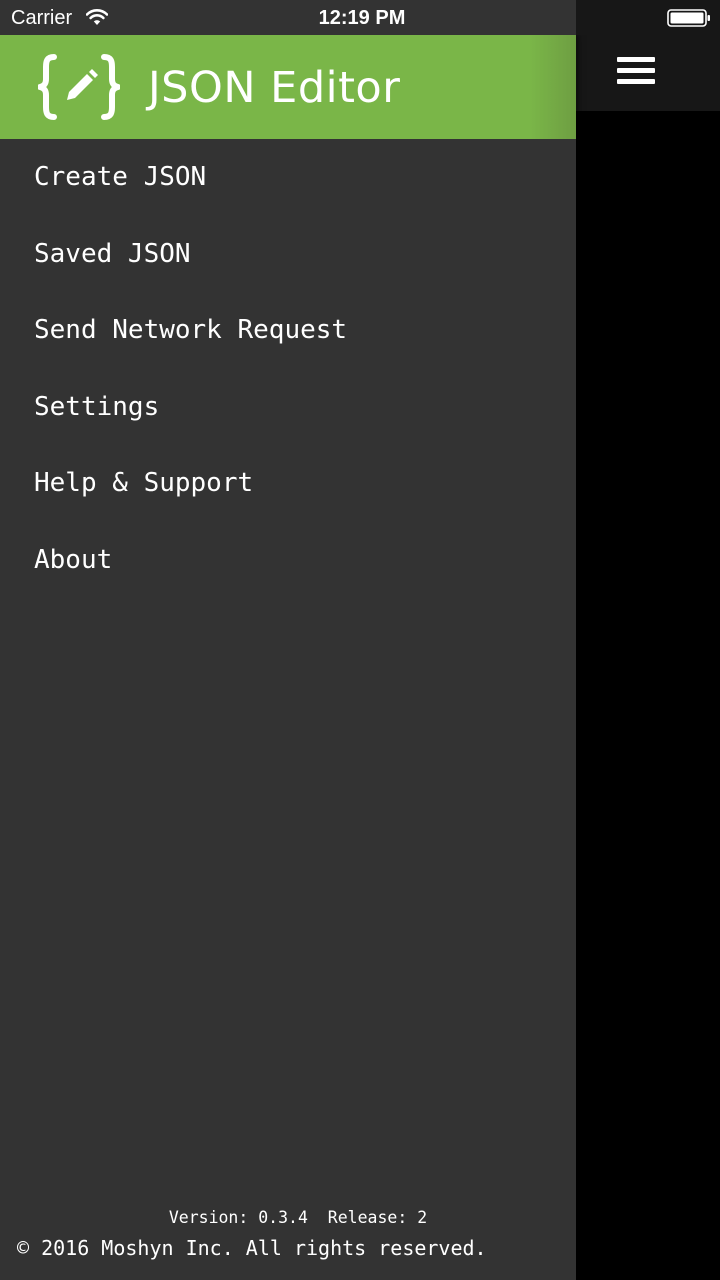 This screenshot has width=720, height=1280. Describe the element at coordinates (688, 18) in the screenshot. I see `battery-icon` at that location.